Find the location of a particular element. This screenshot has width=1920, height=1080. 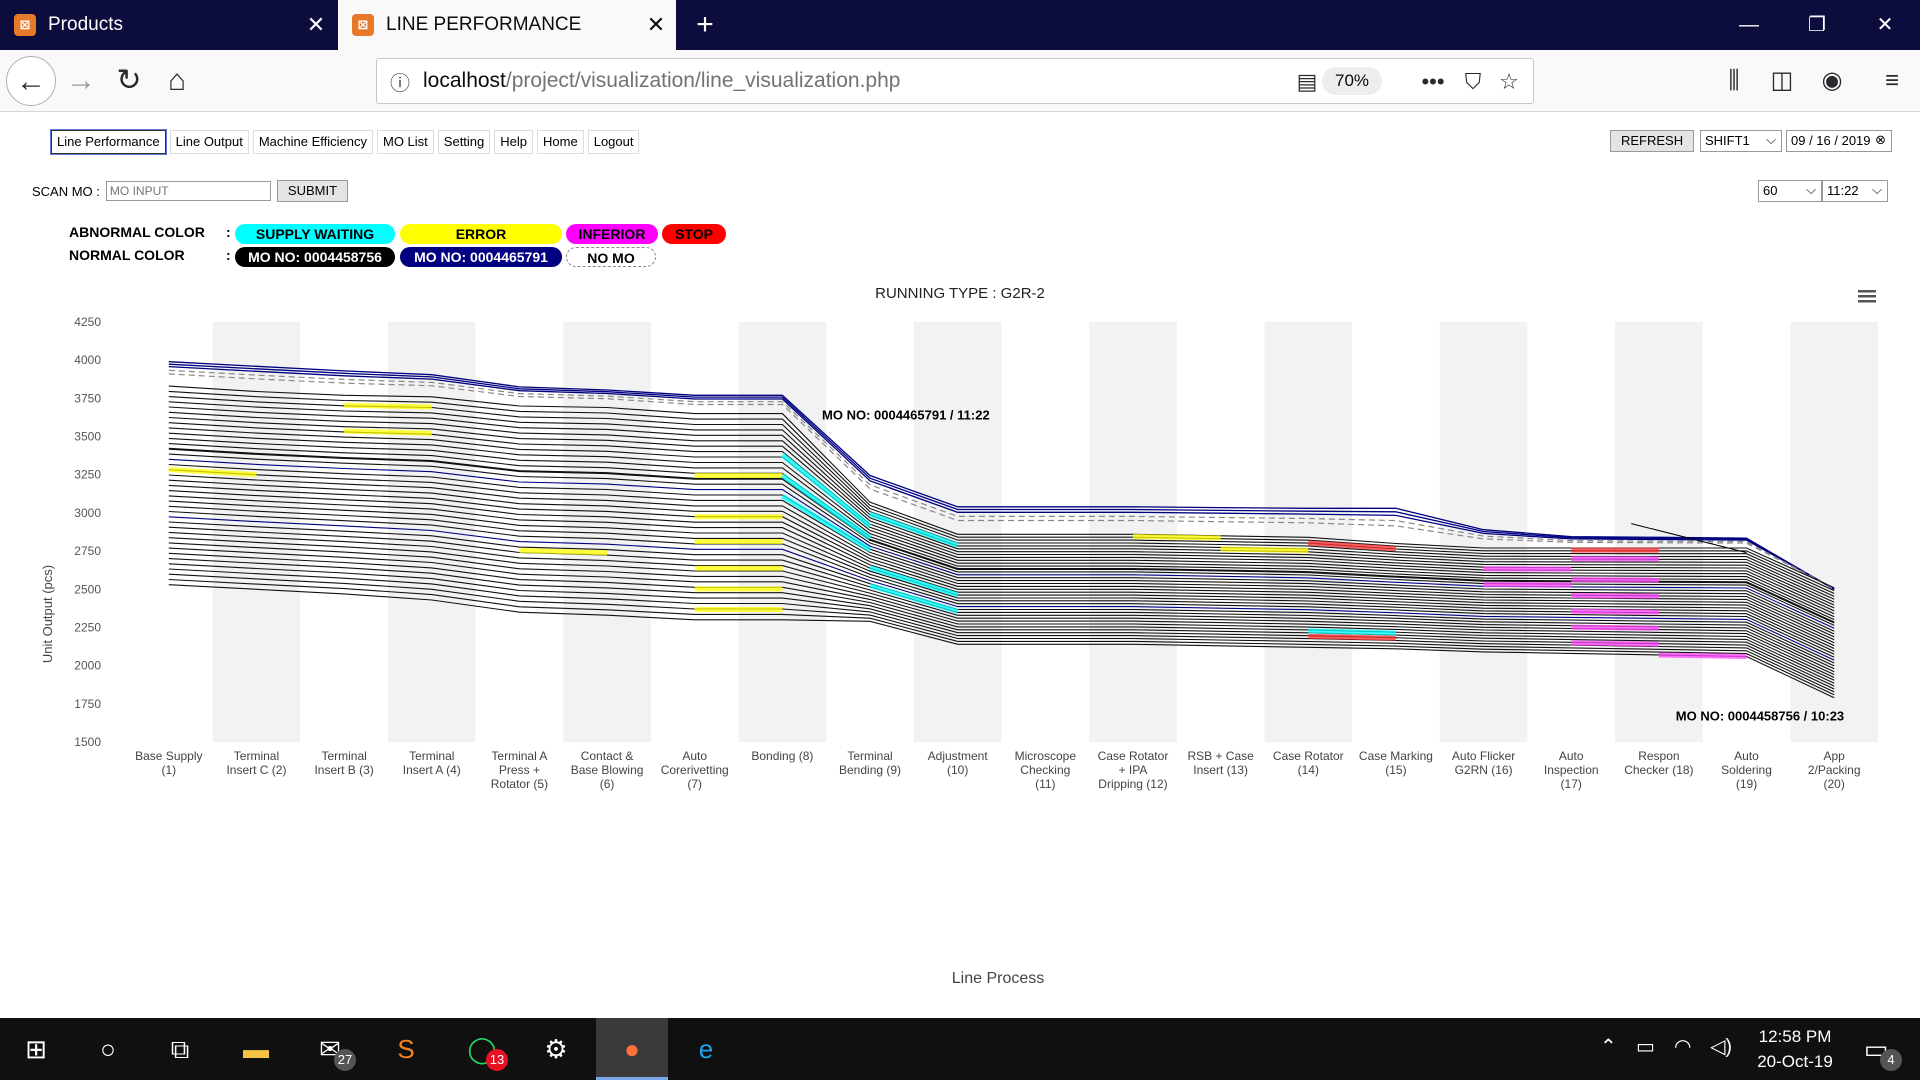

y-tick-label: 1500 is located at coordinates (87, 742).